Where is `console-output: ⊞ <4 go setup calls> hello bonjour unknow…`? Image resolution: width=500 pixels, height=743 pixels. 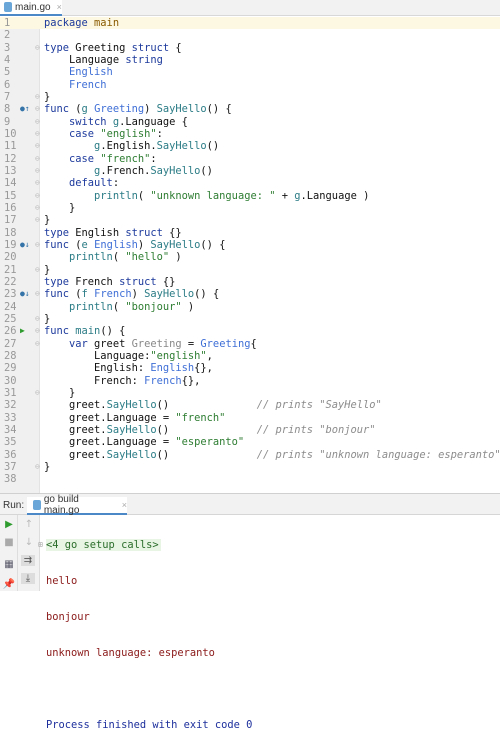
console-output: ⊞ <4 go setup calls> hello bonjour unknow… is located at coordinates (145, 629).